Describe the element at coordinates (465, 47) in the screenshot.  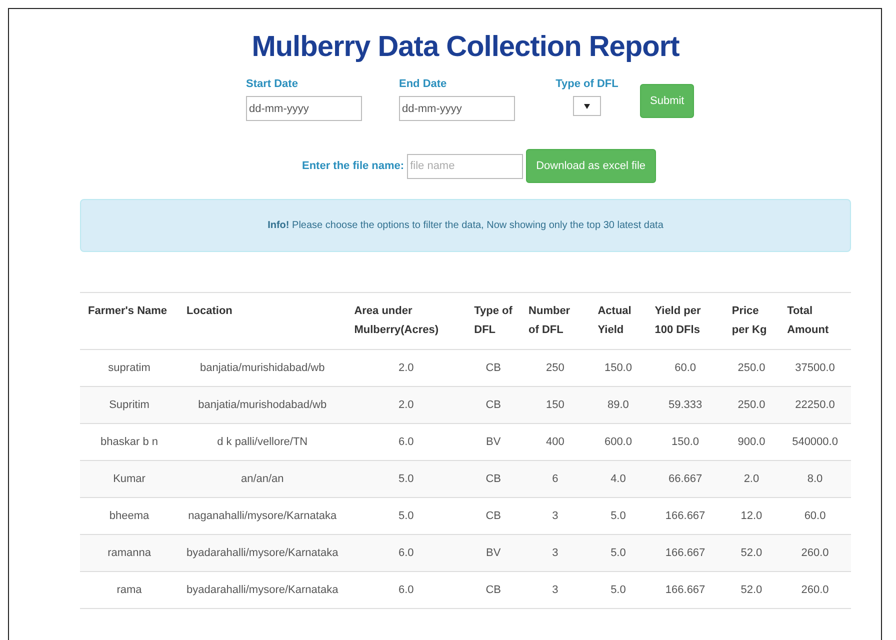
I see `report-title: Mulberry Data Collection Report` at that location.